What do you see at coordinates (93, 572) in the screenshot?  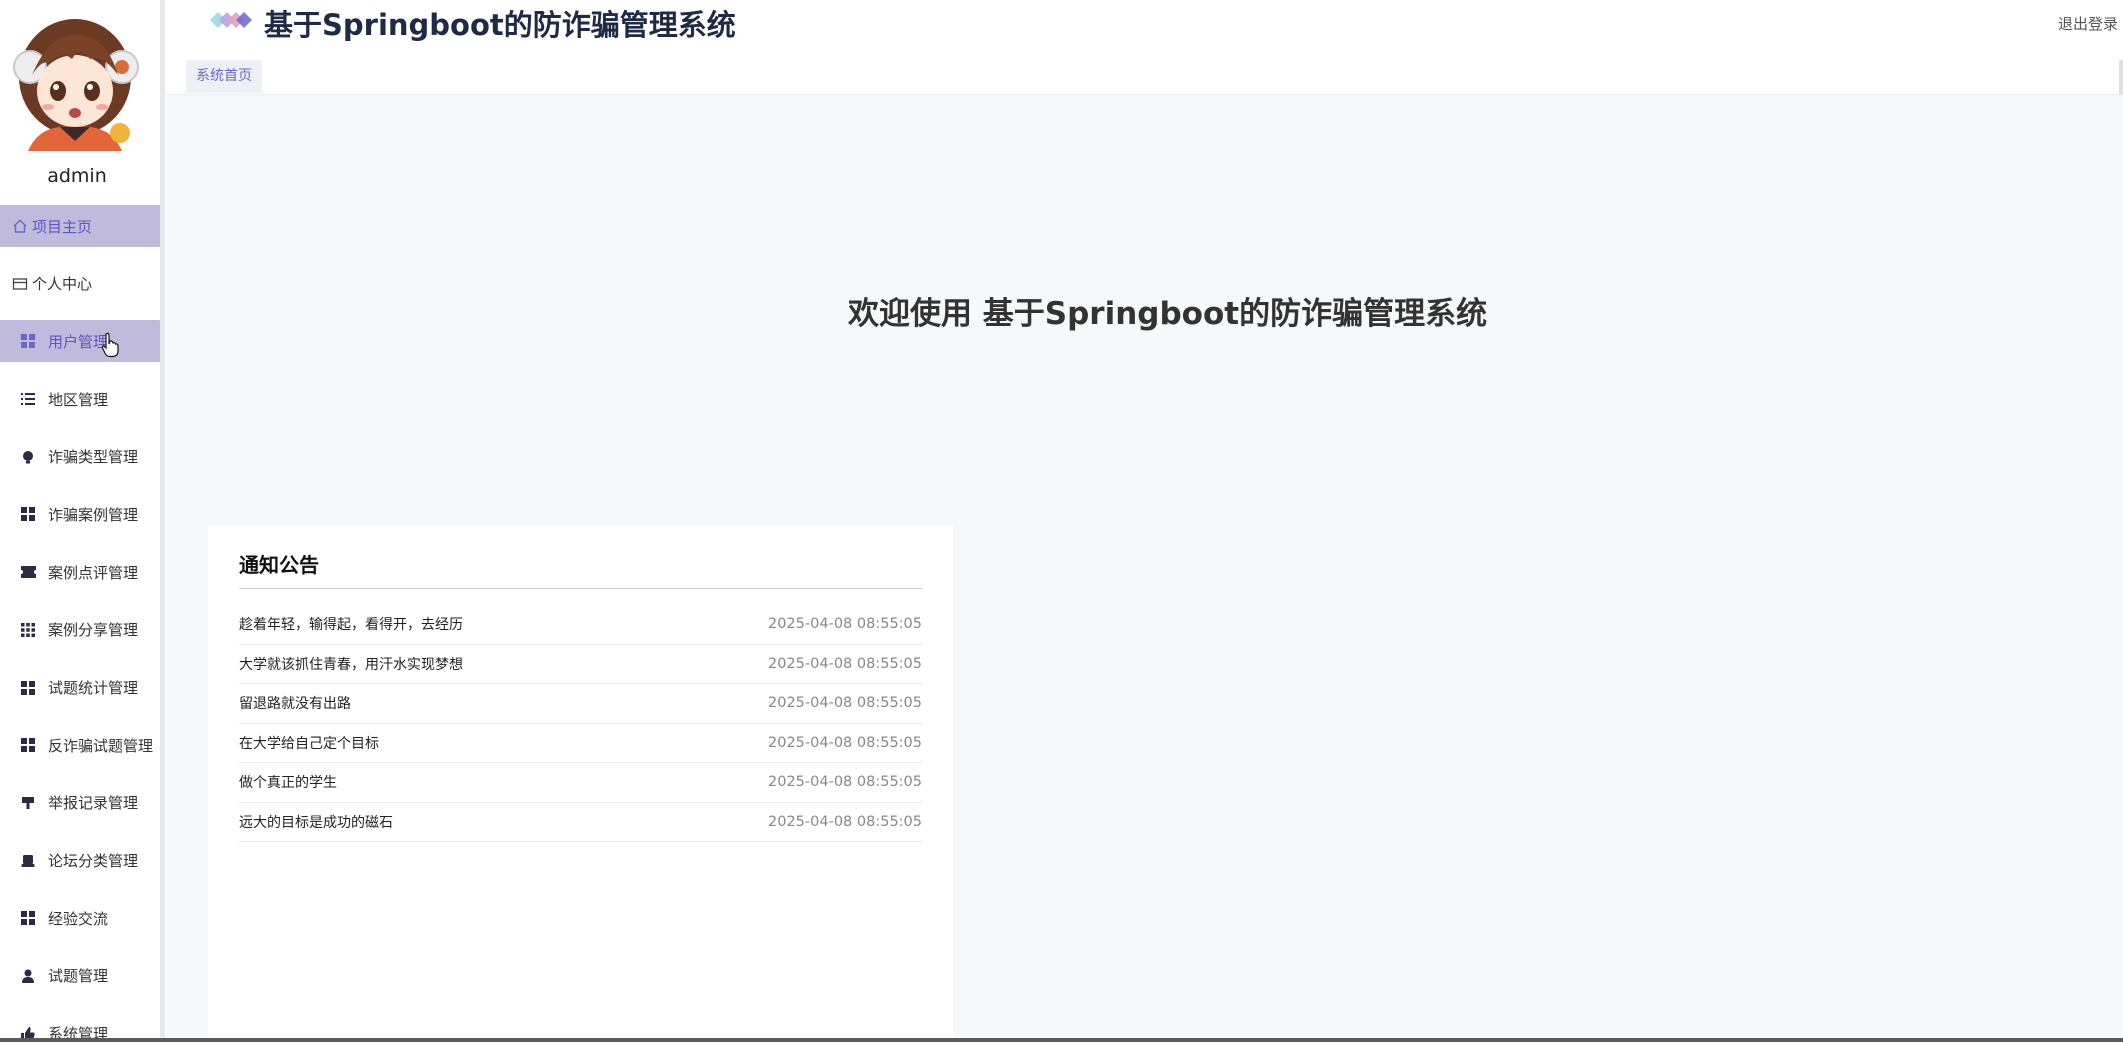 I see `sidebar-item-label: 案例点评管理` at bounding box center [93, 572].